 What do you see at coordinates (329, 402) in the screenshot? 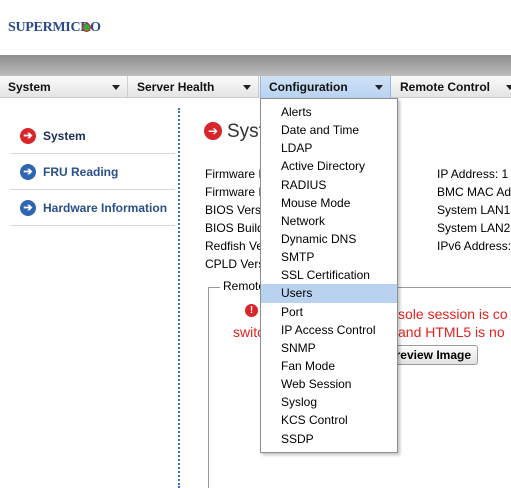
I see `menu-item-syslog: Syslog` at bounding box center [329, 402].